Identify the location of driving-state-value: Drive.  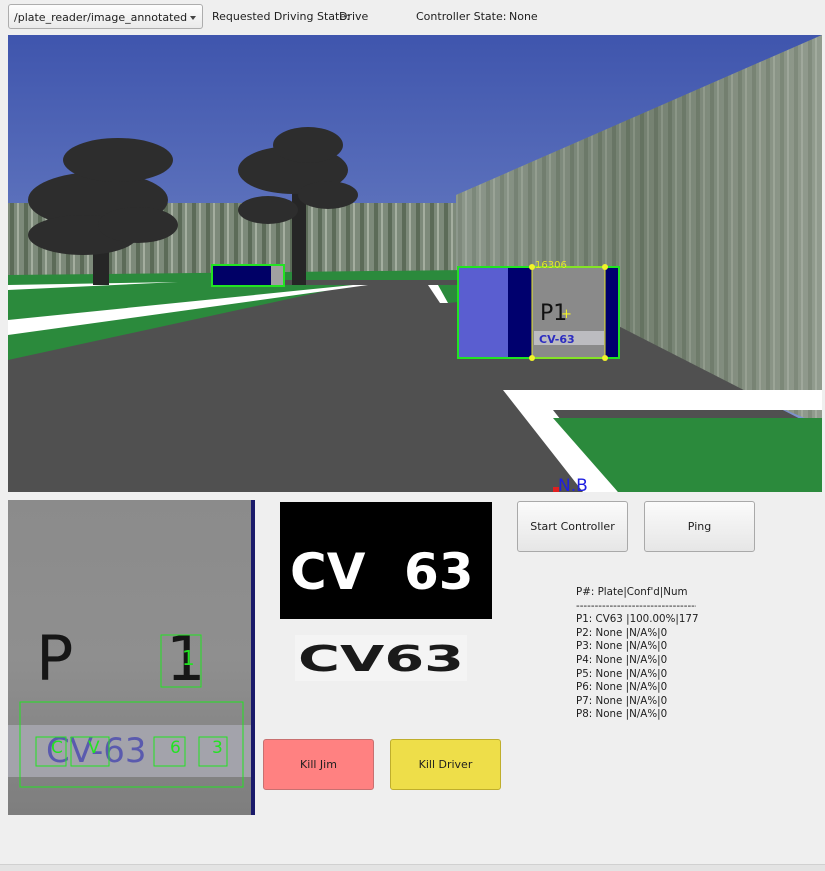
(354, 16).